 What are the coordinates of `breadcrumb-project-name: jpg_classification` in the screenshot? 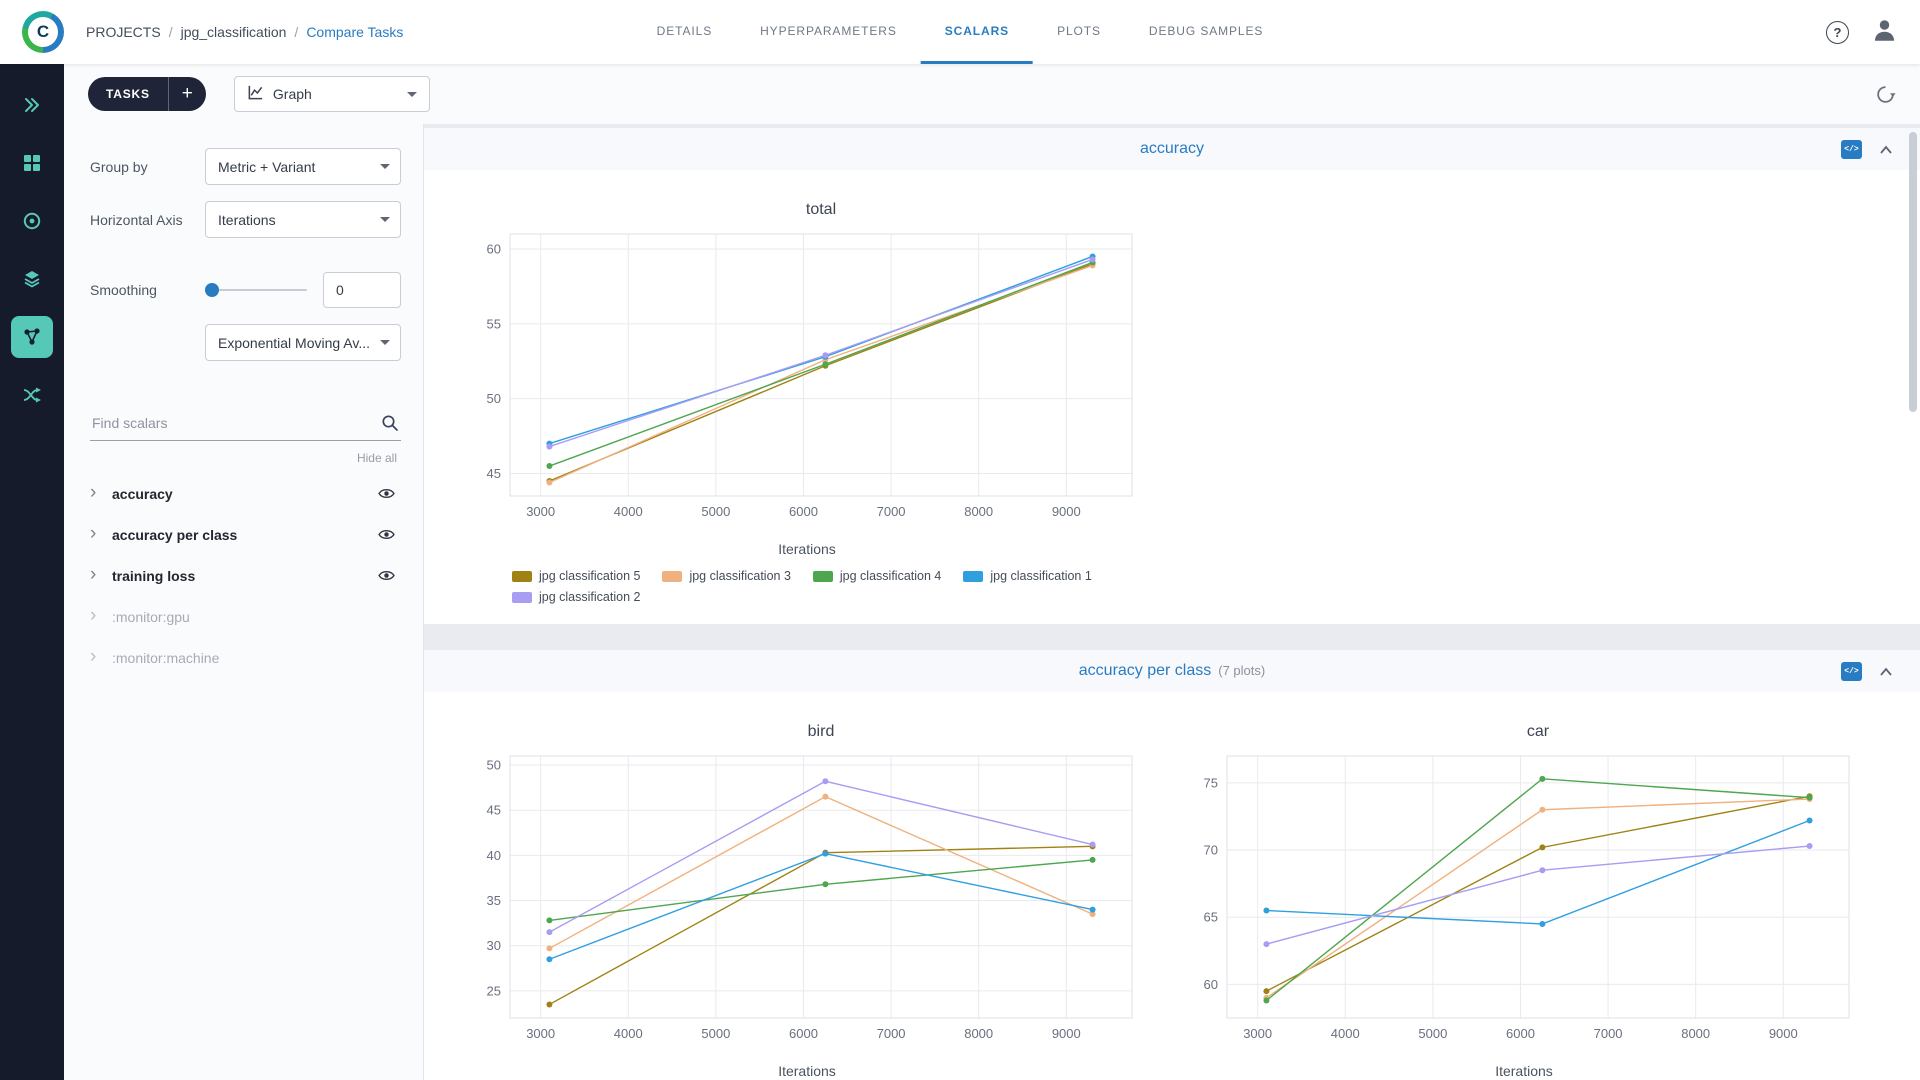 It's located at (234, 32).